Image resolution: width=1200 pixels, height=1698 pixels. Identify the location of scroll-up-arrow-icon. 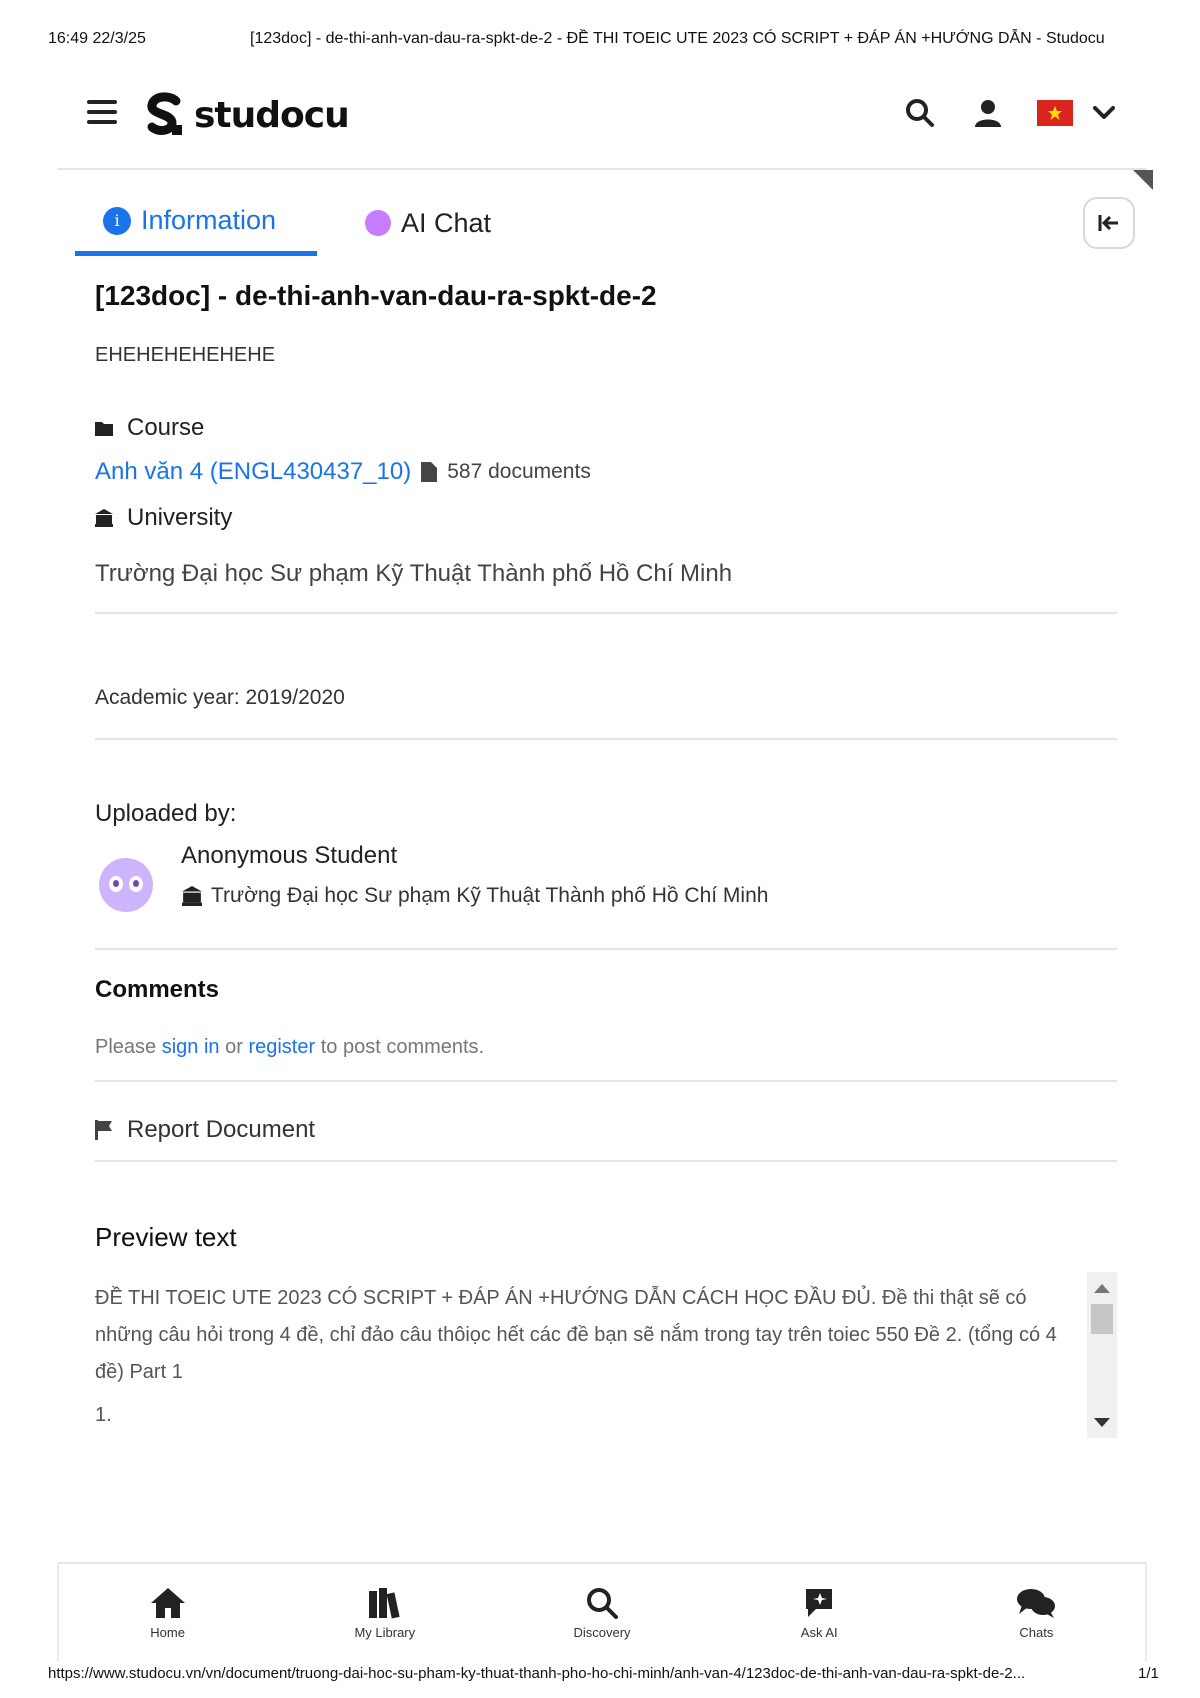
(1102, 1288).